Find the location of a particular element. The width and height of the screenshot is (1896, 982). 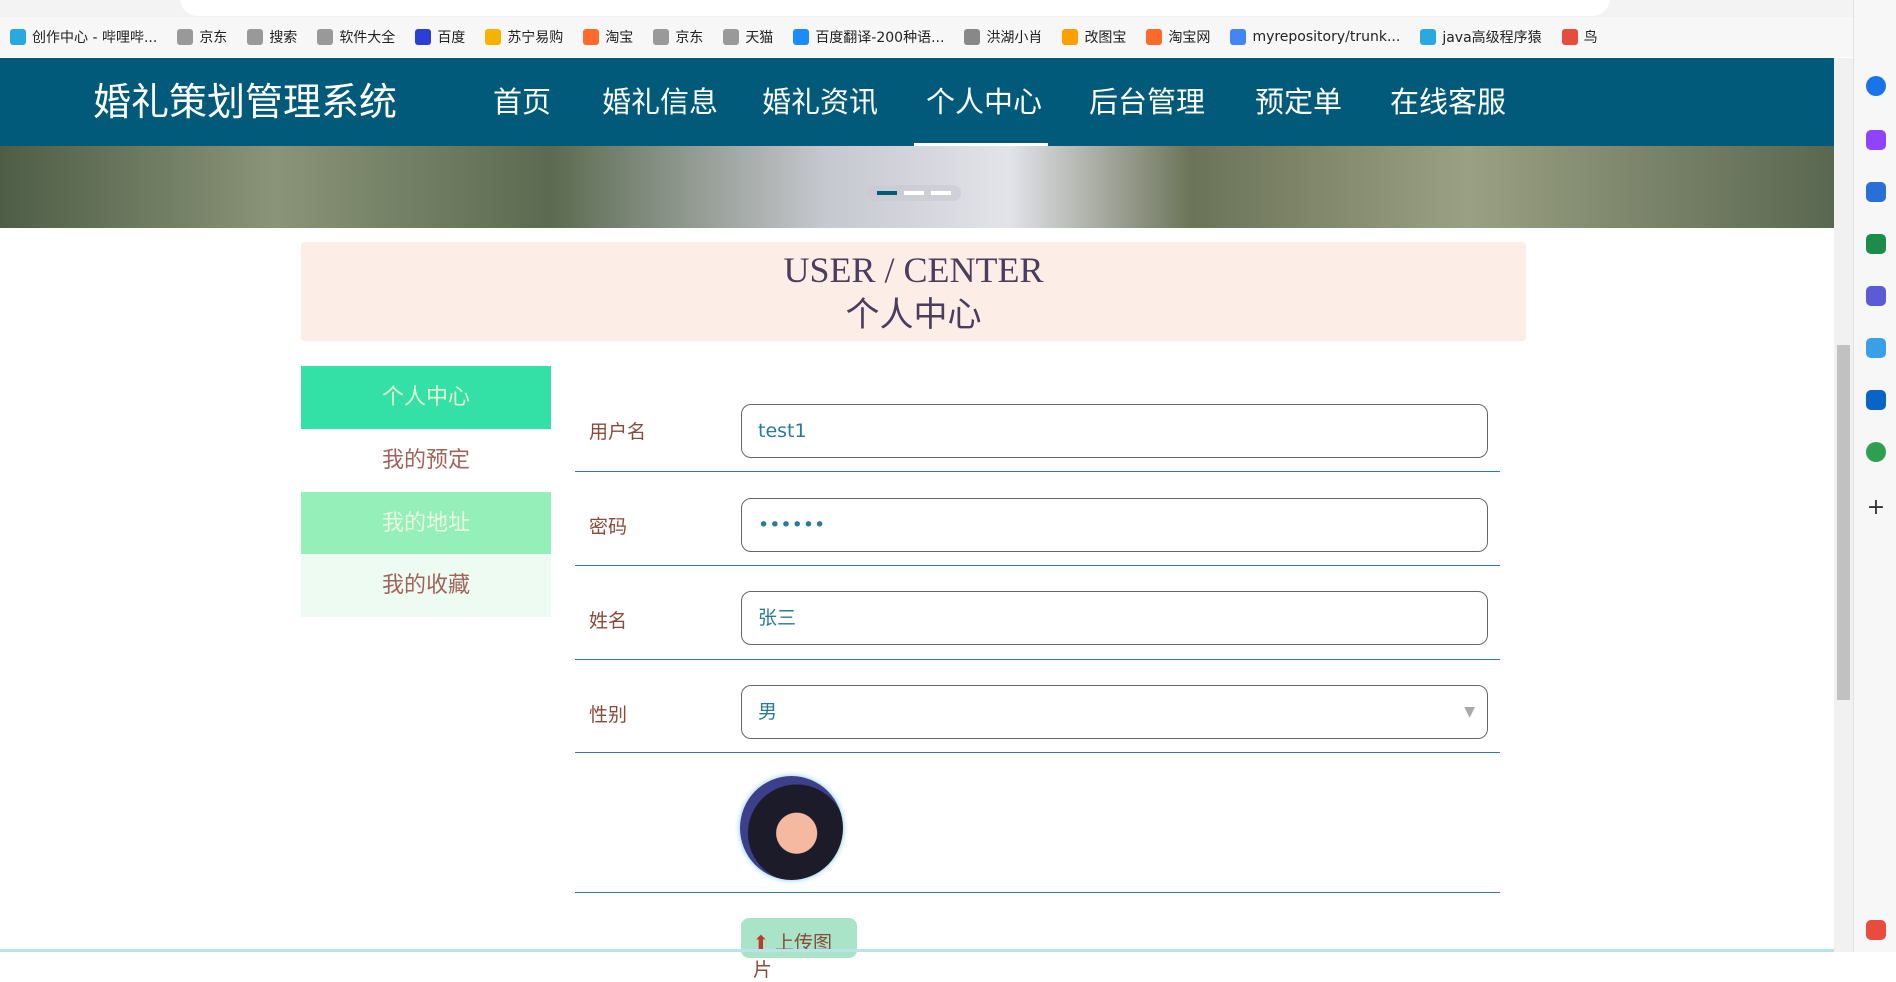

chevron-down-icon: ▼ is located at coordinates (1469, 712).